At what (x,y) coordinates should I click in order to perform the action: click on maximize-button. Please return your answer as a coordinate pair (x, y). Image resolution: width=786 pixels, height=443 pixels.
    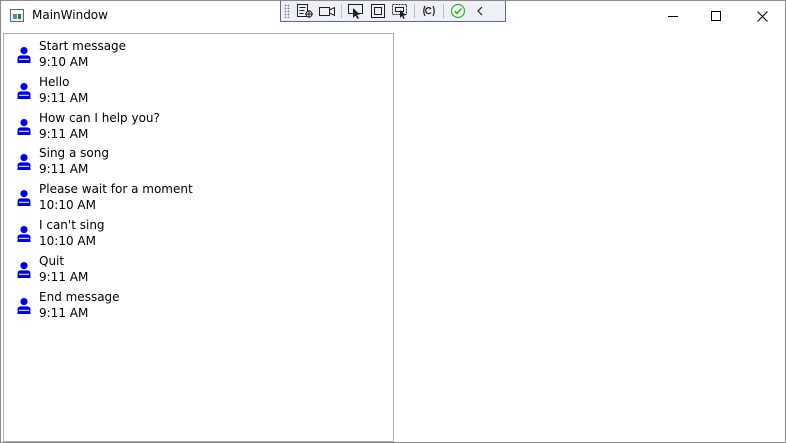
    Looking at the image, I should click on (716, 16).